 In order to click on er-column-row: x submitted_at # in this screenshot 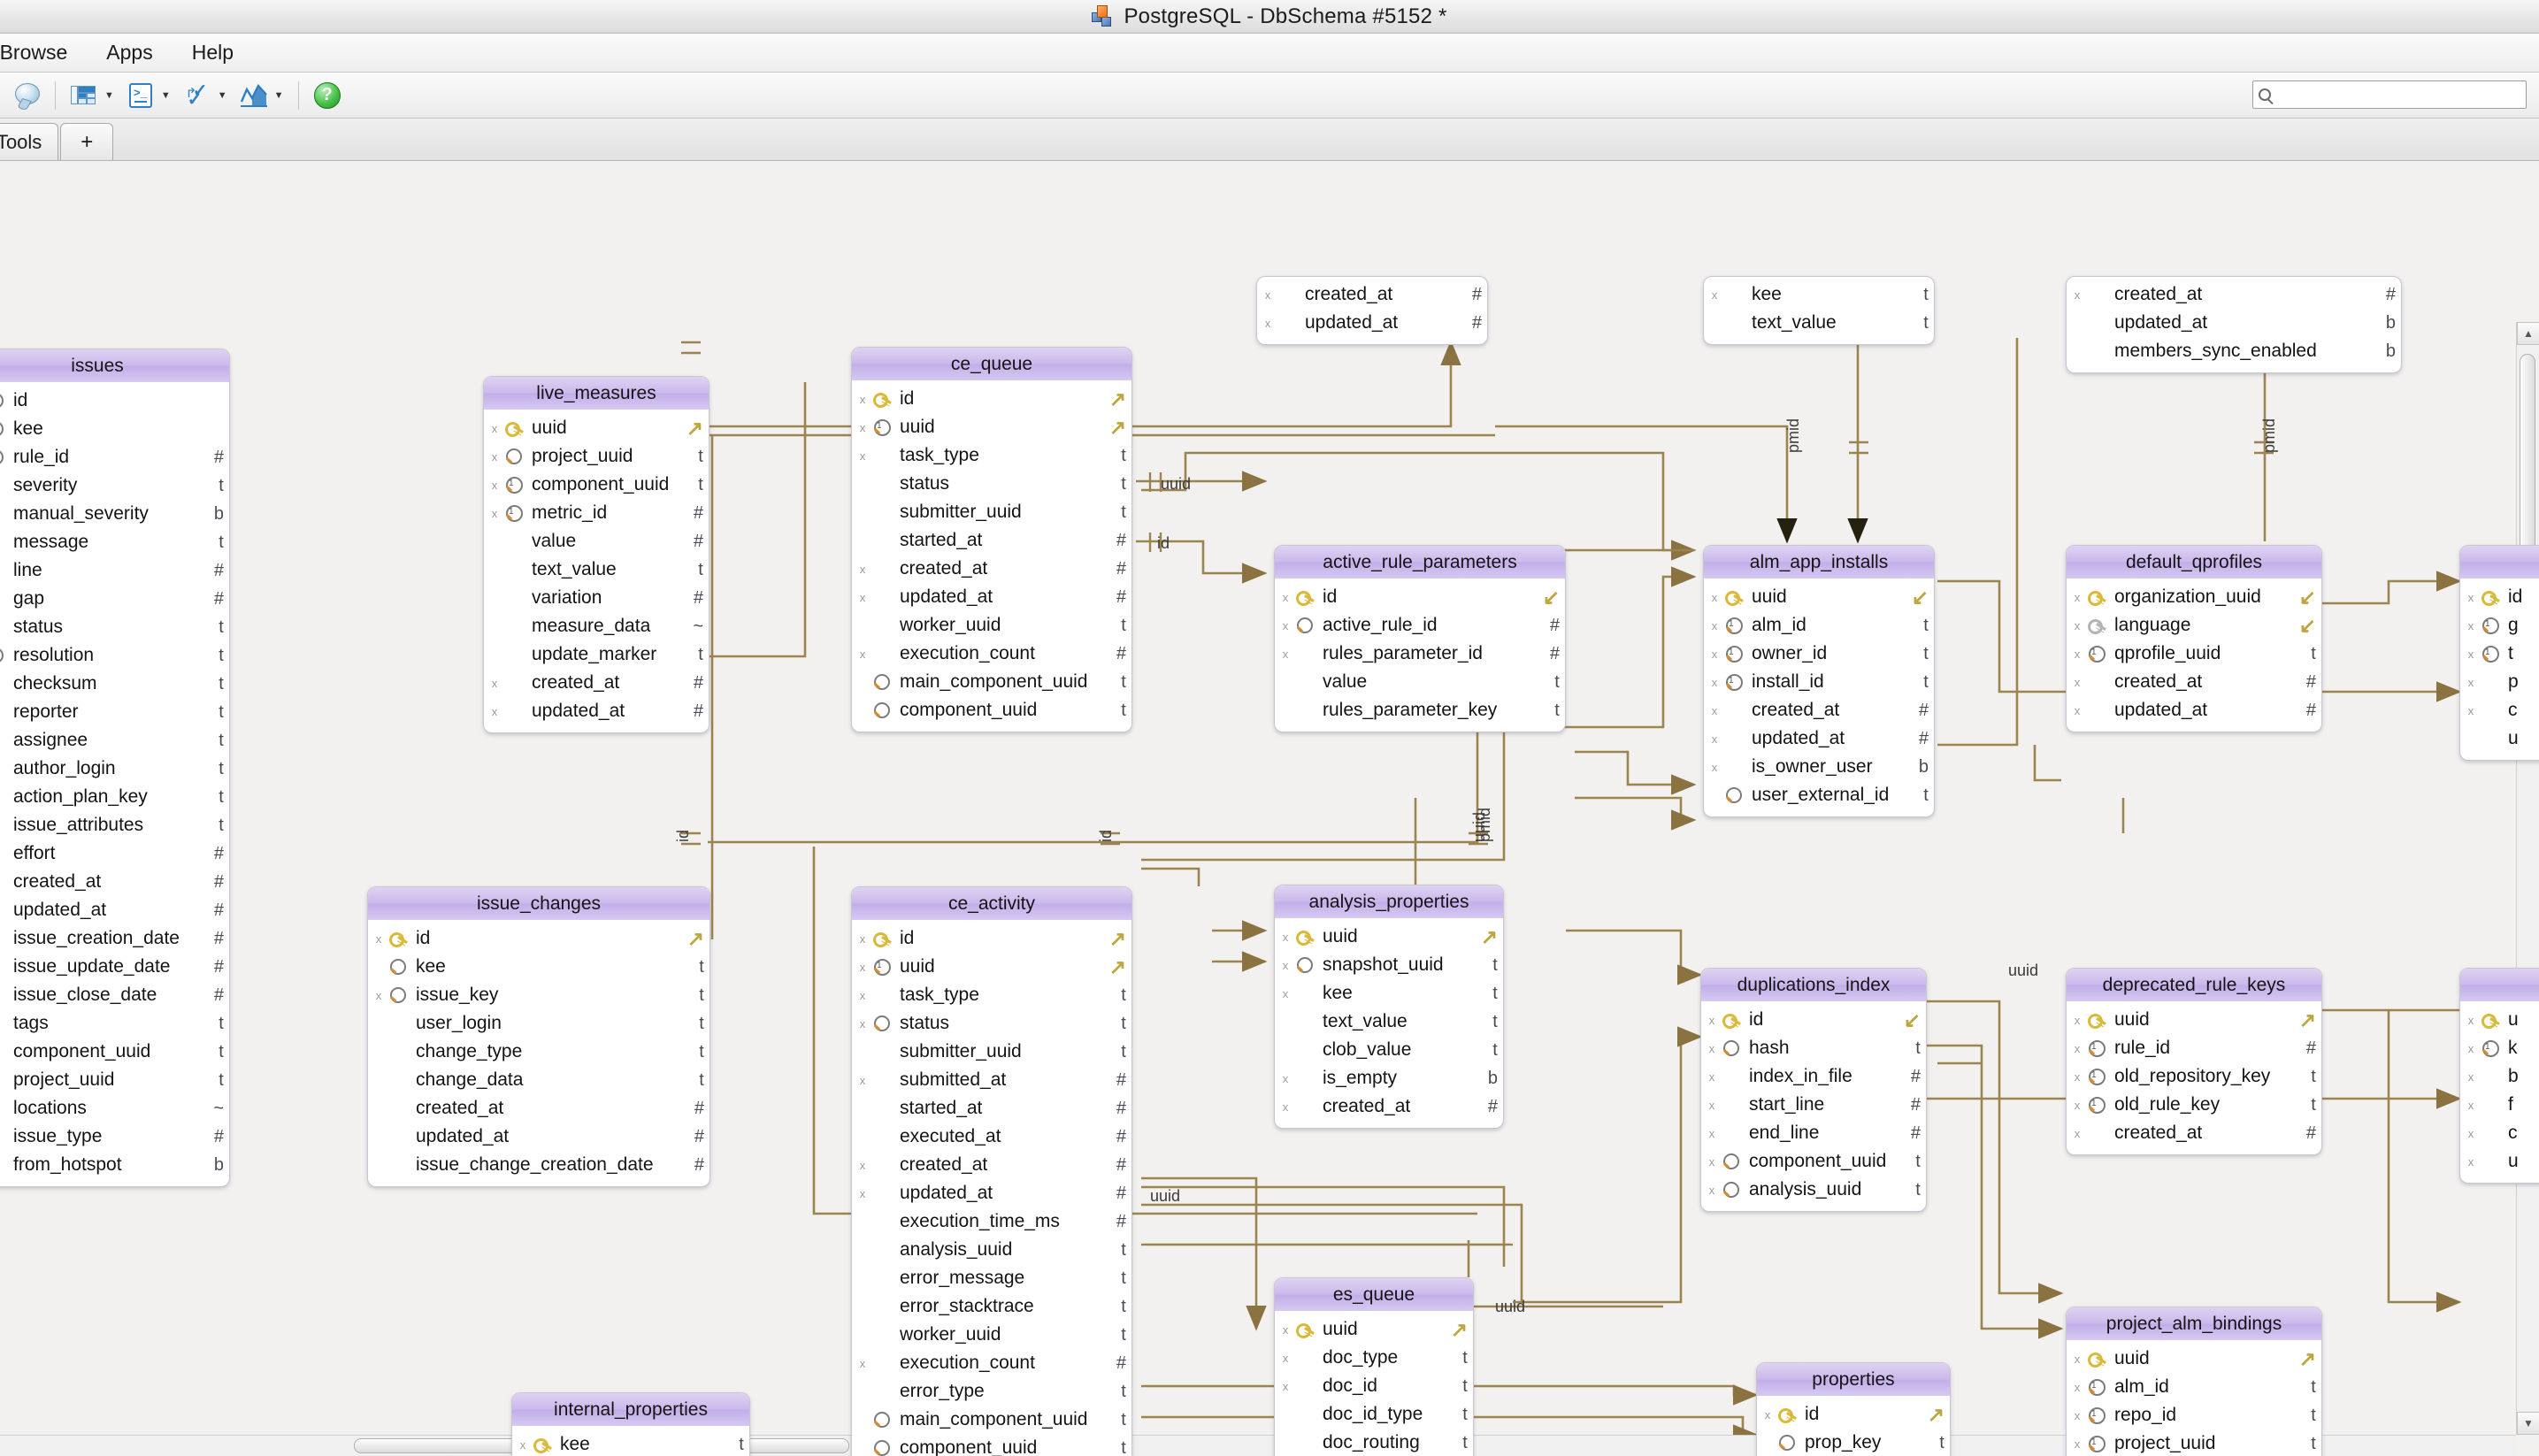, I will do `click(991, 1080)`.